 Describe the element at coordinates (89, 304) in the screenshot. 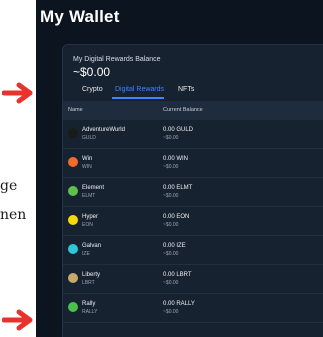

I see `token-name: Rally` at that location.